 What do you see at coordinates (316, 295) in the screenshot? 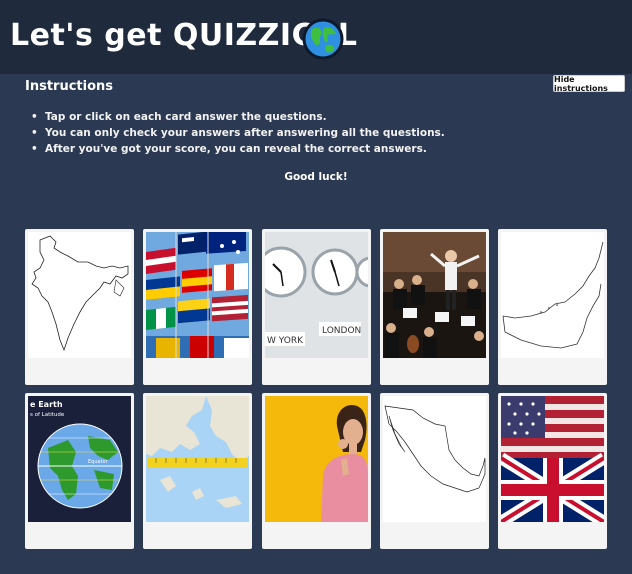
I see `world-clocks-image: W YORK LONDON` at bounding box center [316, 295].